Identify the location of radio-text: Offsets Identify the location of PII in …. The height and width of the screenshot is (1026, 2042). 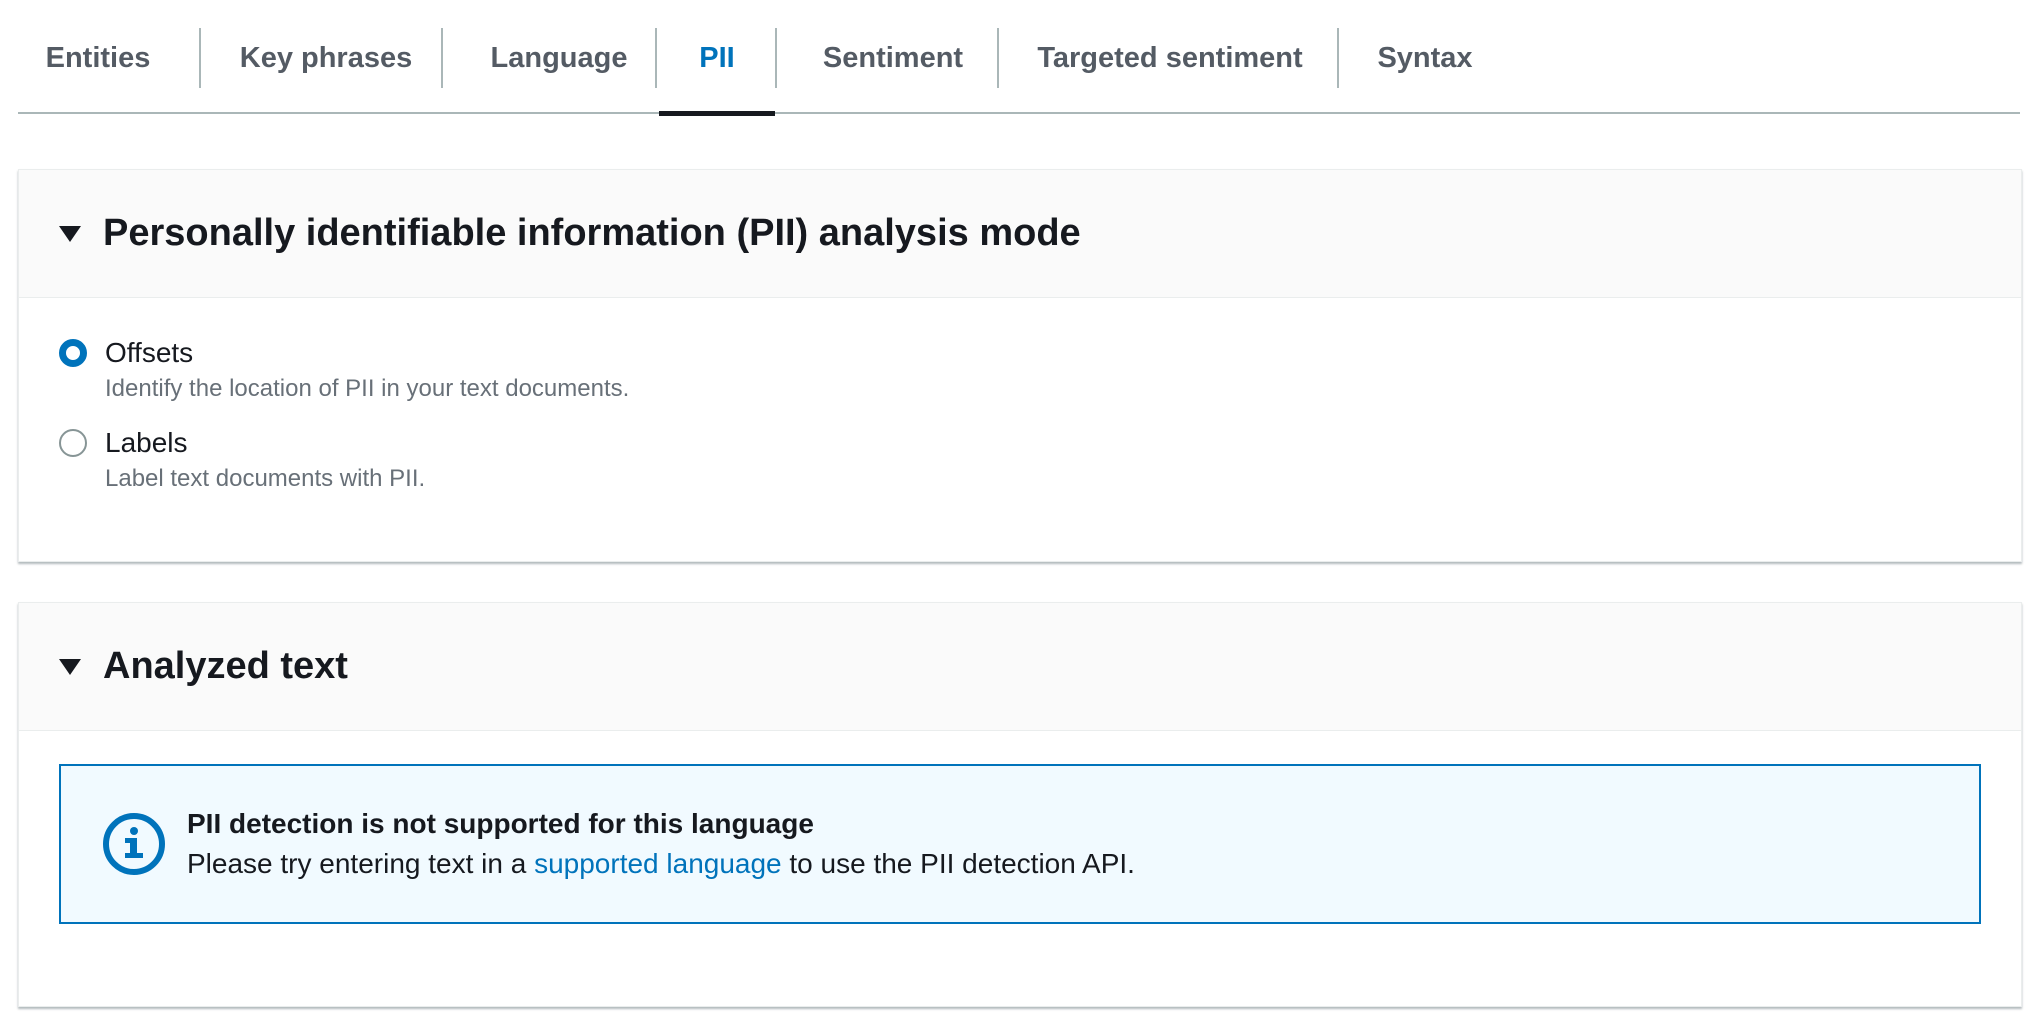
(367, 372).